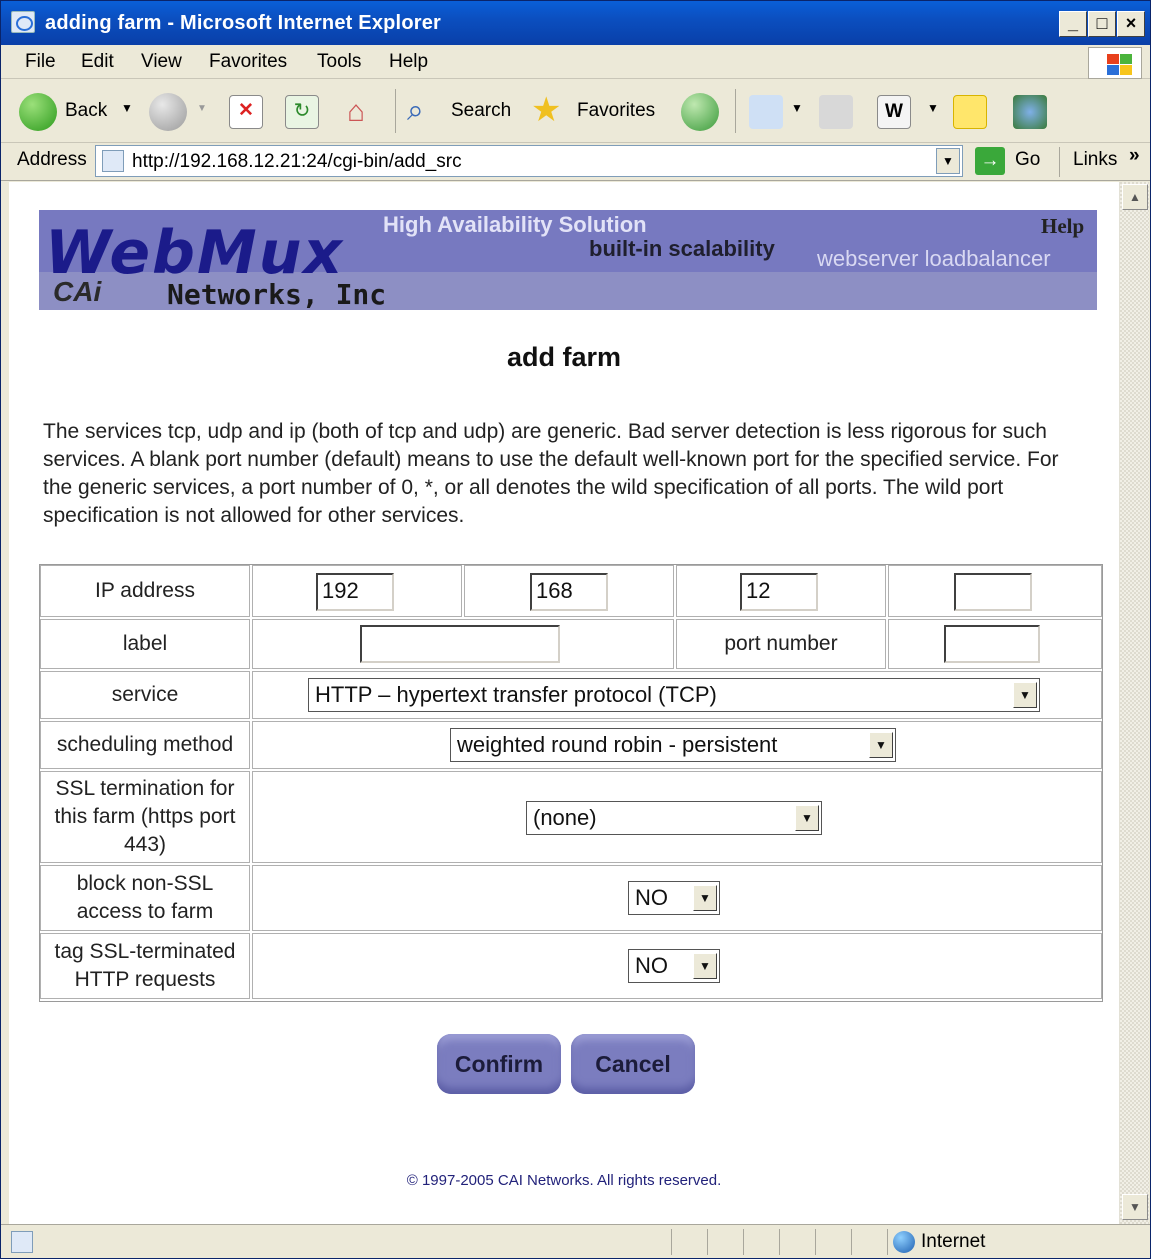  Describe the element at coordinates (145, 591) in the screenshot. I see `ip-address-label: IP address` at that location.